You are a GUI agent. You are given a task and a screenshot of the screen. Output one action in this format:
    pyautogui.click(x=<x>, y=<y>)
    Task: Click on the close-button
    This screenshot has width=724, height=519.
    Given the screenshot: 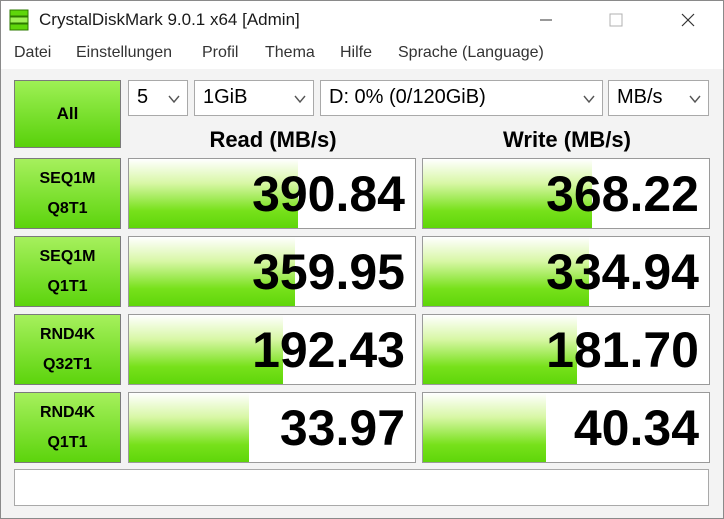 What is the action you would take?
    pyautogui.click(x=688, y=20)
    